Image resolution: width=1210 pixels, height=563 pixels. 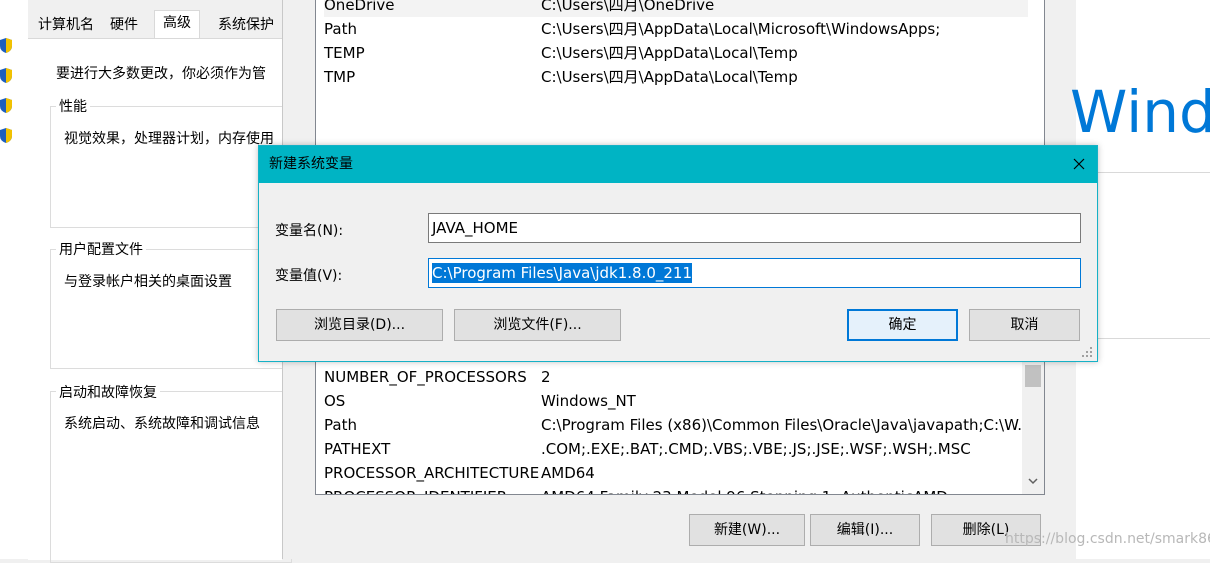 I want to click on variable-name: PATHEXT, so click(x=357, y=449).